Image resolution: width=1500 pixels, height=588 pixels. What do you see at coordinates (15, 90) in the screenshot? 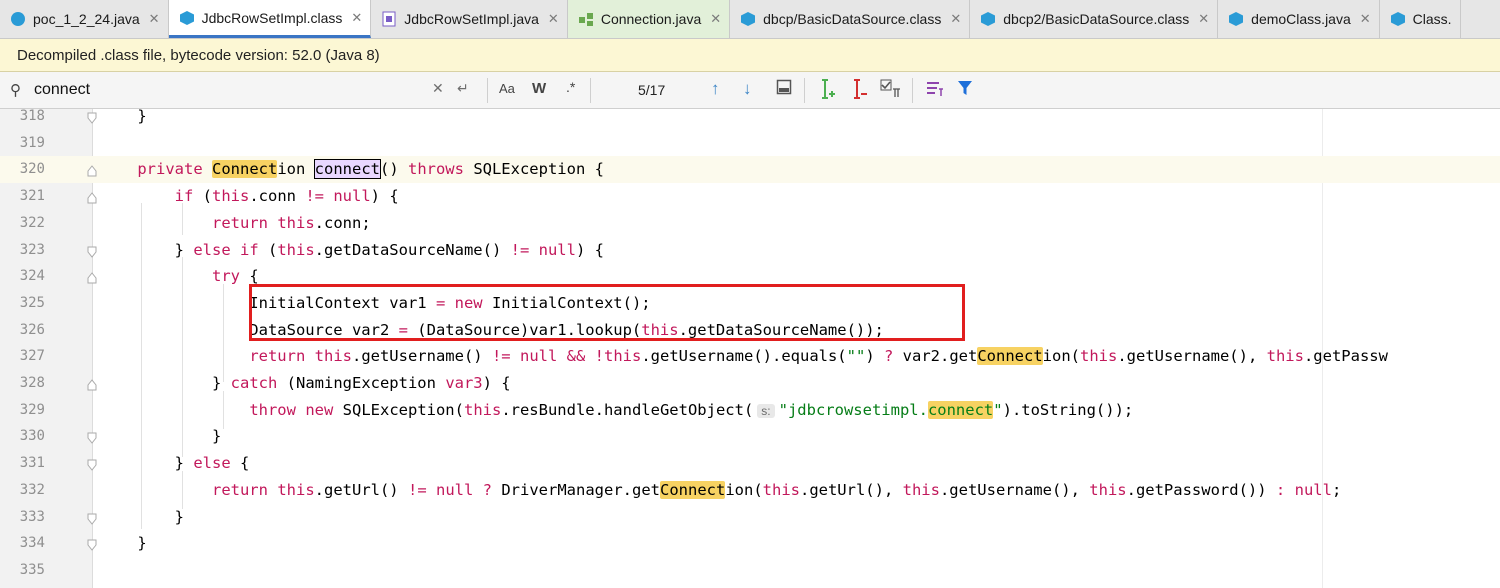
I see `search-icon: ⚲` at bounding box center [15, 90].